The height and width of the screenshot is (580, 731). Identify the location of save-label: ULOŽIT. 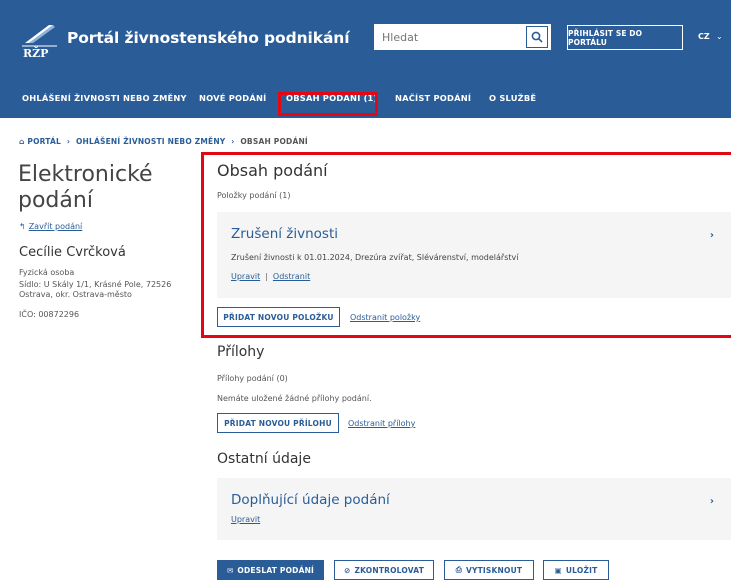
(581, 570).